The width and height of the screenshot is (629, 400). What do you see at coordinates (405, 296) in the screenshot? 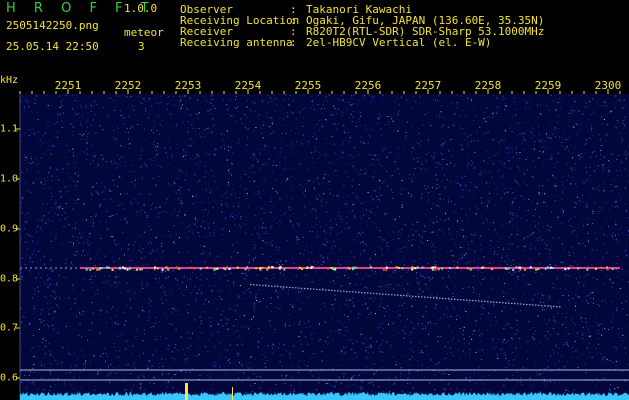
I see `meteor-echo-trail` at bounding box center [405, 296].